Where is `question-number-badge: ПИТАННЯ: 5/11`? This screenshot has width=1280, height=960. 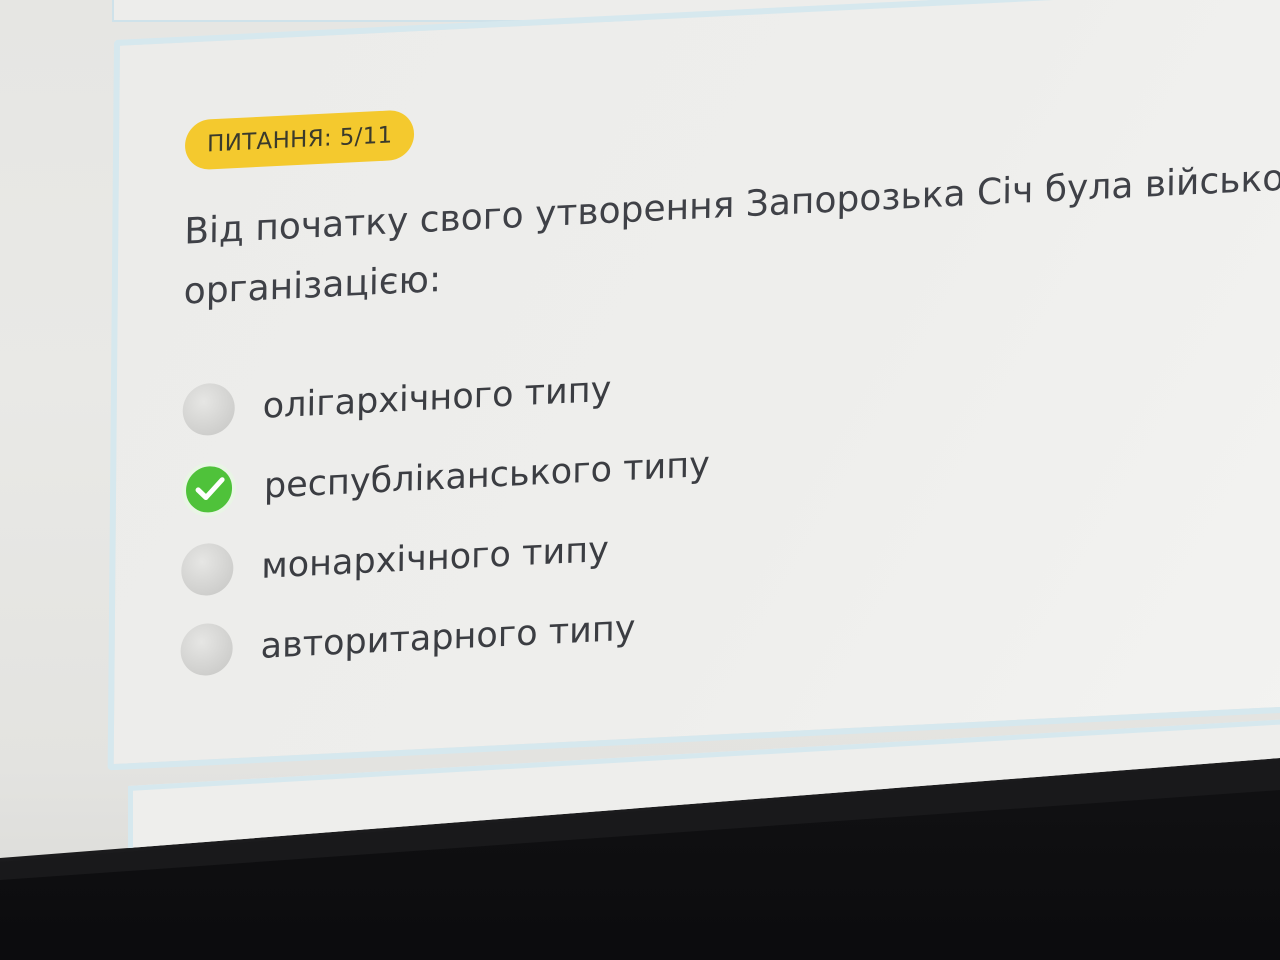 question-number-badge: ПИТАННЯ: 5/11 is located at coordinates (299, 140).